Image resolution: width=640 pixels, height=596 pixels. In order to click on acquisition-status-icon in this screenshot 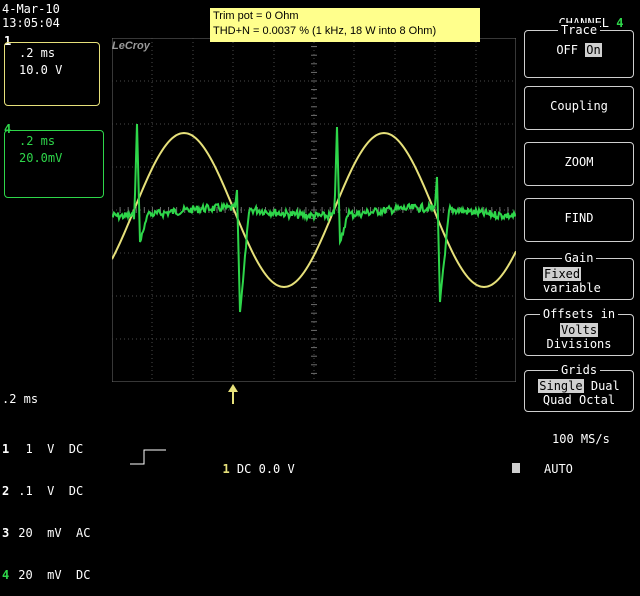, I will do `click(516, 468)`.